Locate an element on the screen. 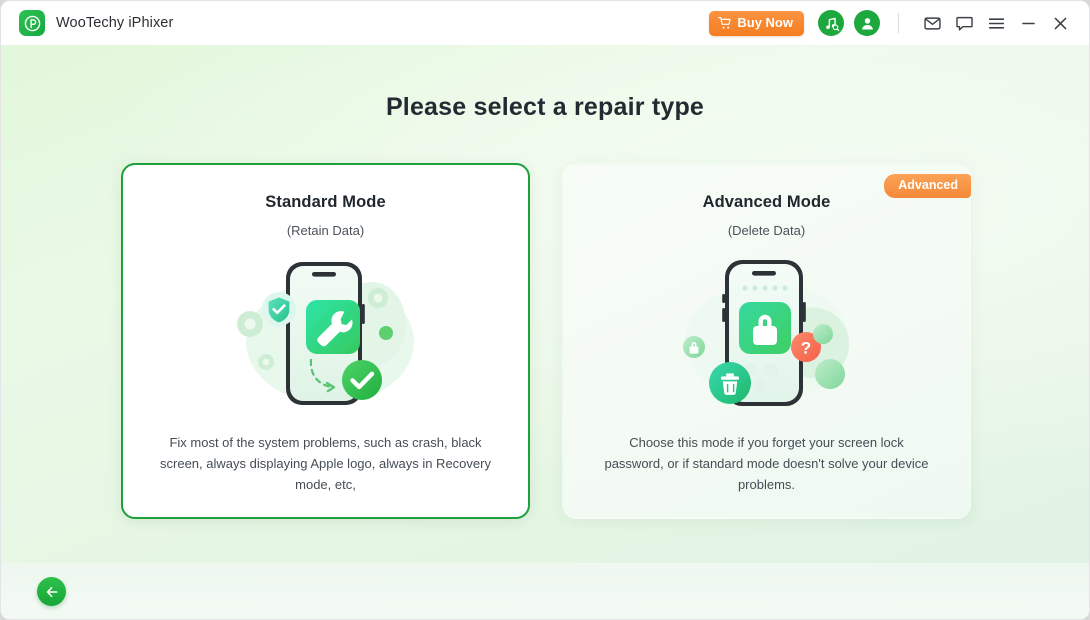 The height and width of the screenshot is (620, 1090). app-title: WooTechy iPhixer is located at coordinates (115, 23).